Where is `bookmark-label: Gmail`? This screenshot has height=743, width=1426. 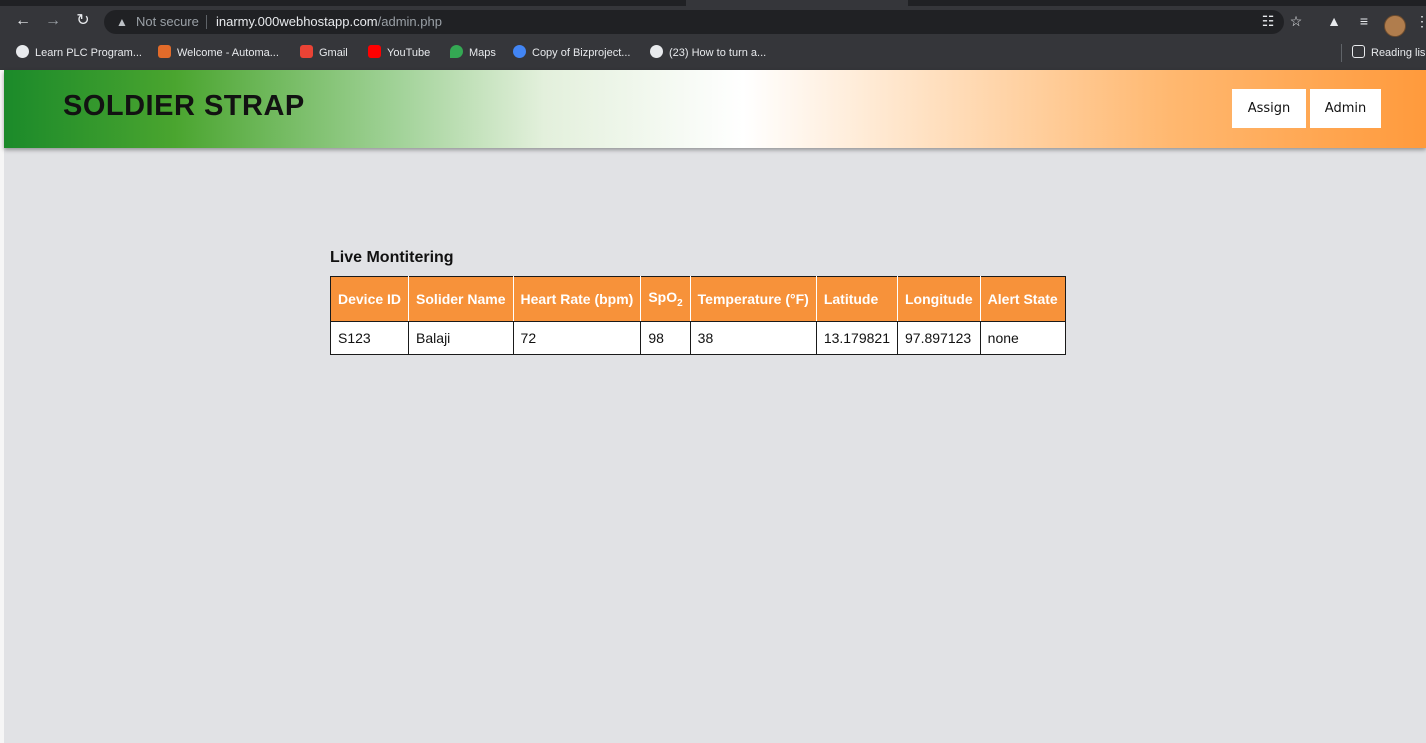
bookmark-label: Gmail is located at coordinates (333, 53).